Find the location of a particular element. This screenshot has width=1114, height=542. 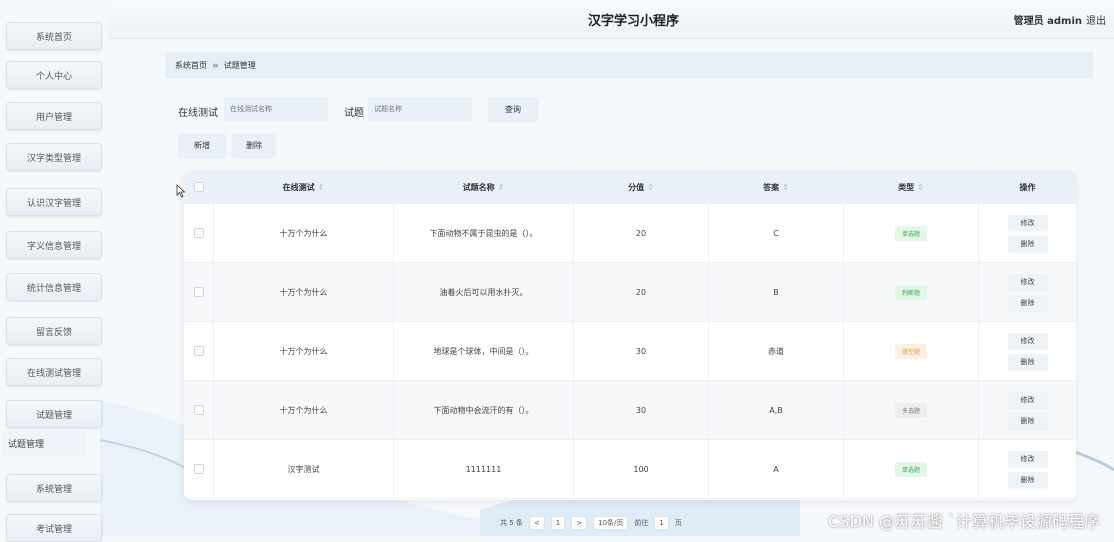

cell-question: 地球是个球体，中间是（）。 is located at coordinates (484, 351).